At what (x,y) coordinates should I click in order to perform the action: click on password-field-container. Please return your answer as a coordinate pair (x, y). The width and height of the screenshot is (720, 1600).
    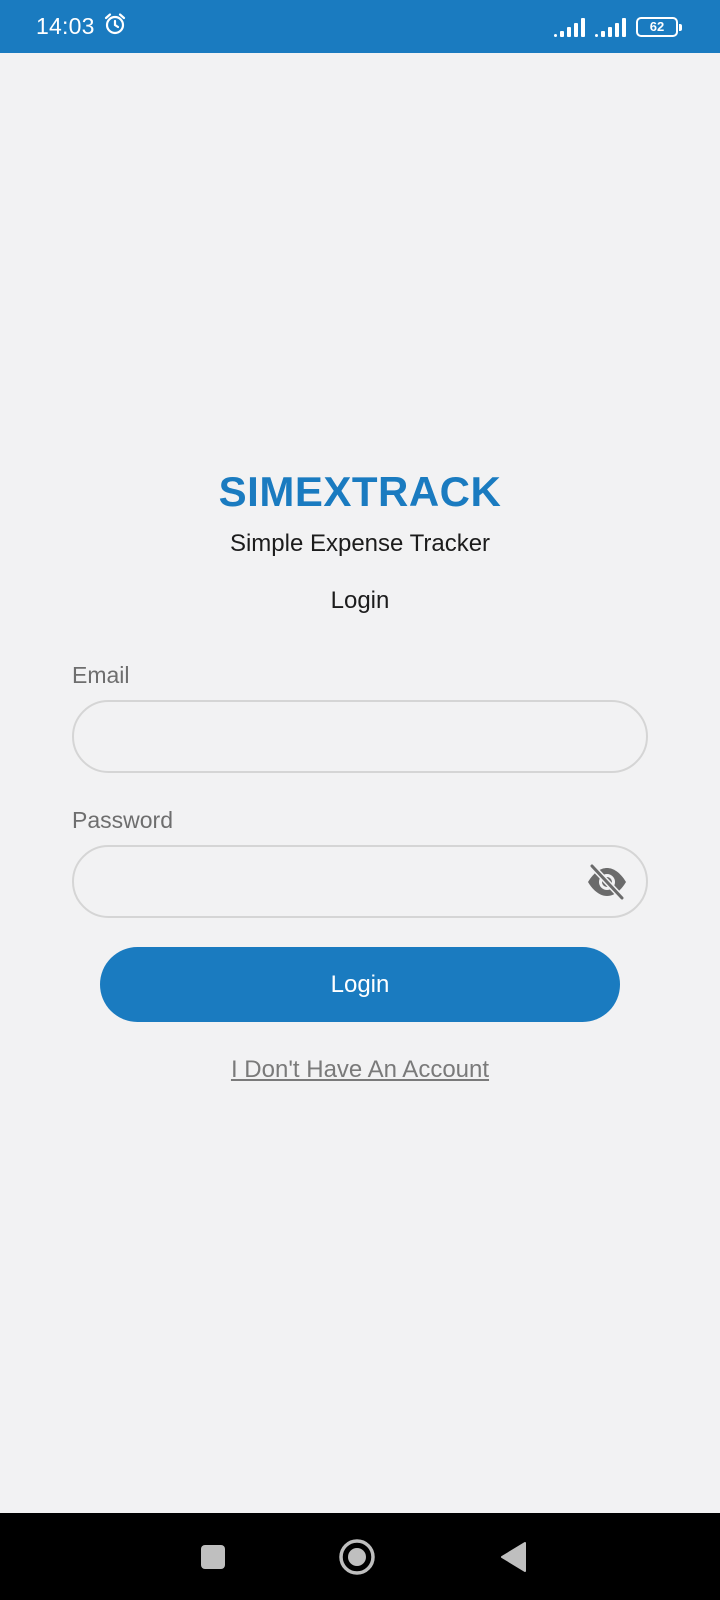
    Looking at the image, I should click on (360, 881).